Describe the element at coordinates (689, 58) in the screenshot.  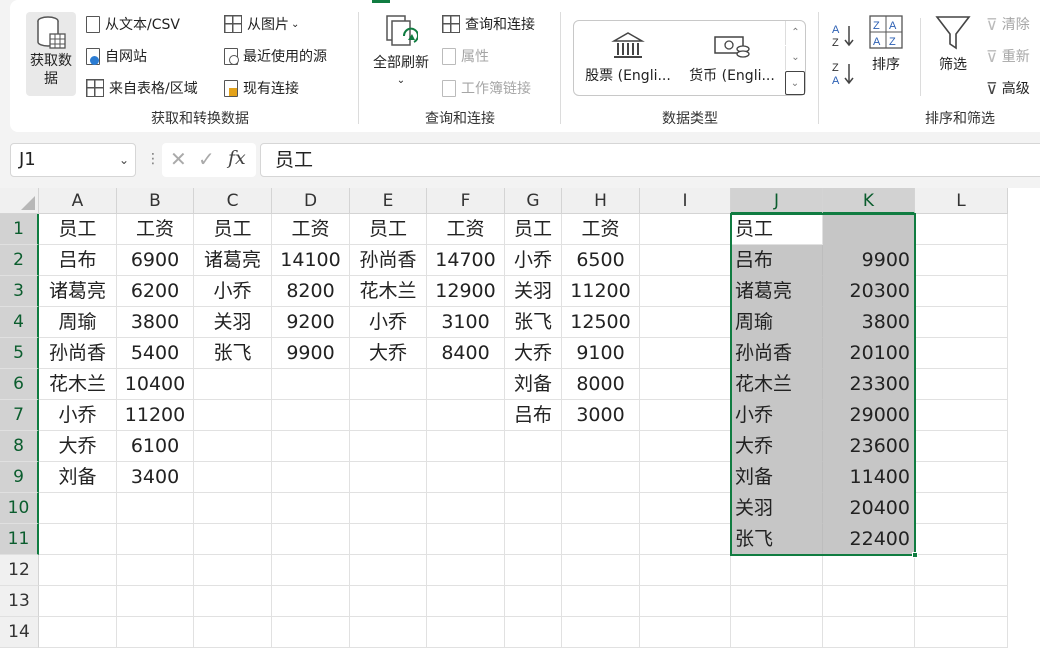
I see `data-types-gallery: 股票 (Engli... 货币 (Engli... ⌃ ⌄ ⌄` at that location.